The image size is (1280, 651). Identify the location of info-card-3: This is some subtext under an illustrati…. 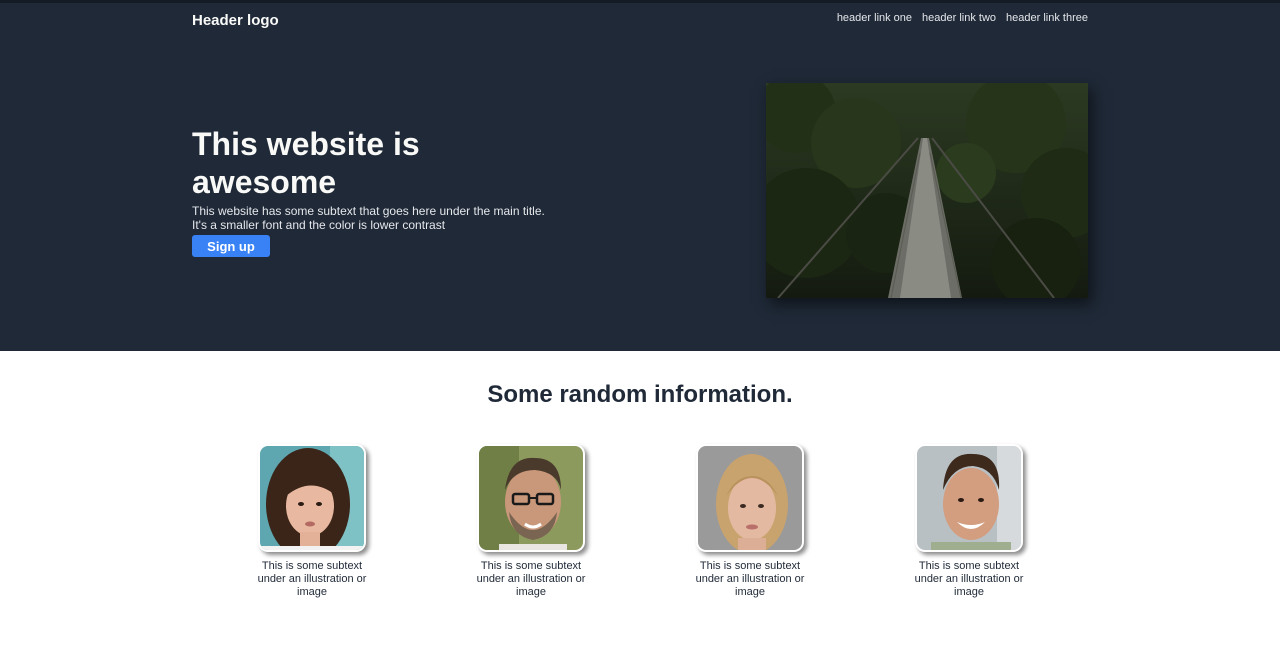
(750, 521).